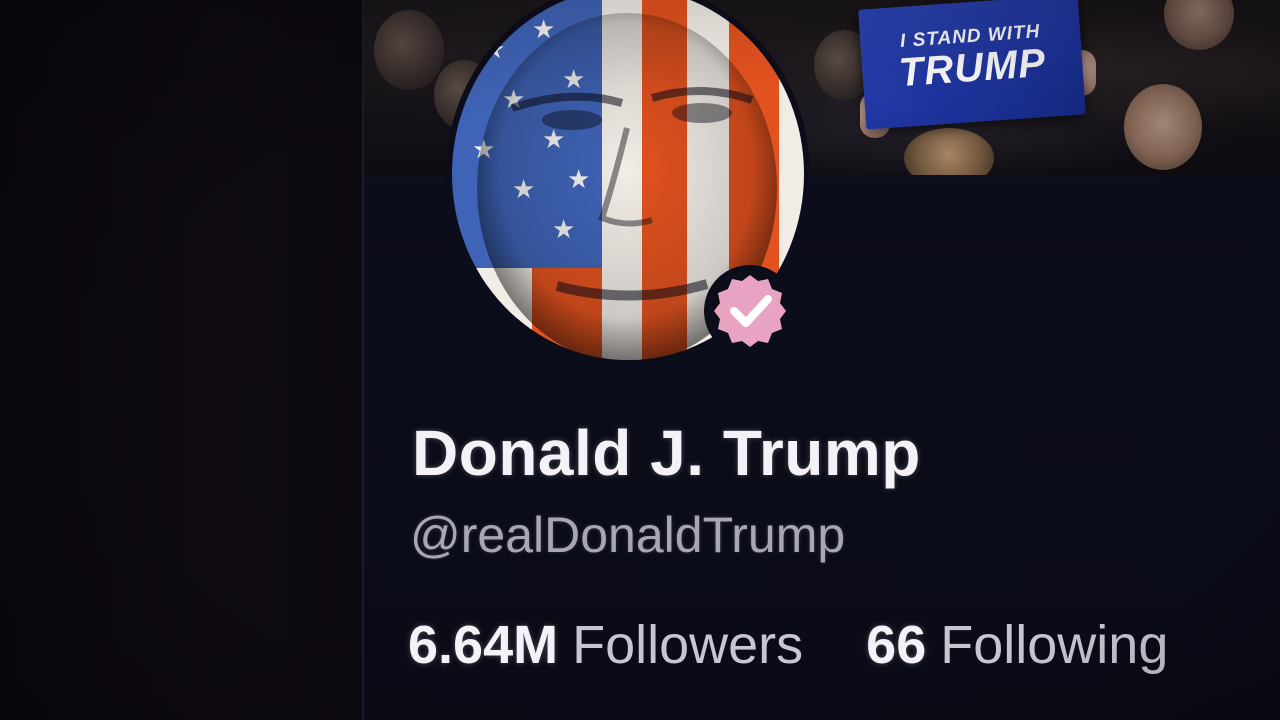 The image size is (1280, 720). What do you see at coordinates (972, 65) in the screenshot?
I see `rally-sign: I STAND WITH TRUMP` at bounding box center [972, 65].